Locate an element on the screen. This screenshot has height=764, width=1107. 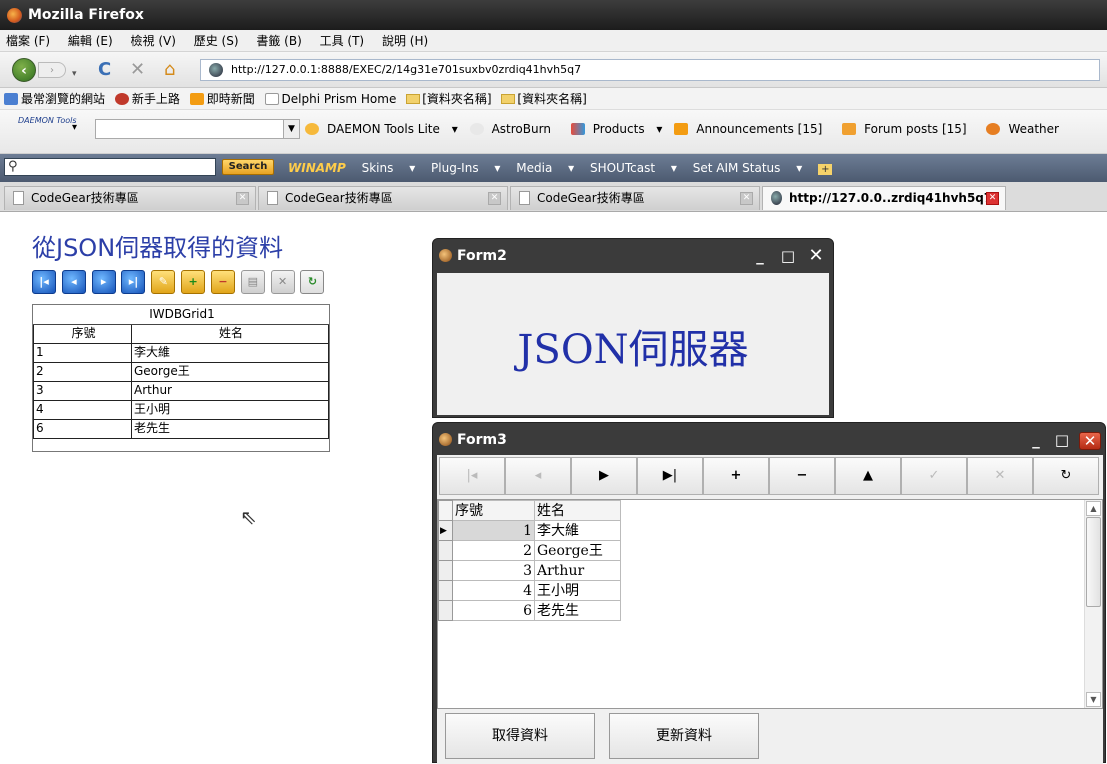
vertical-scrollbar: ▲ ▼ is located at coordinates (1093, 604).